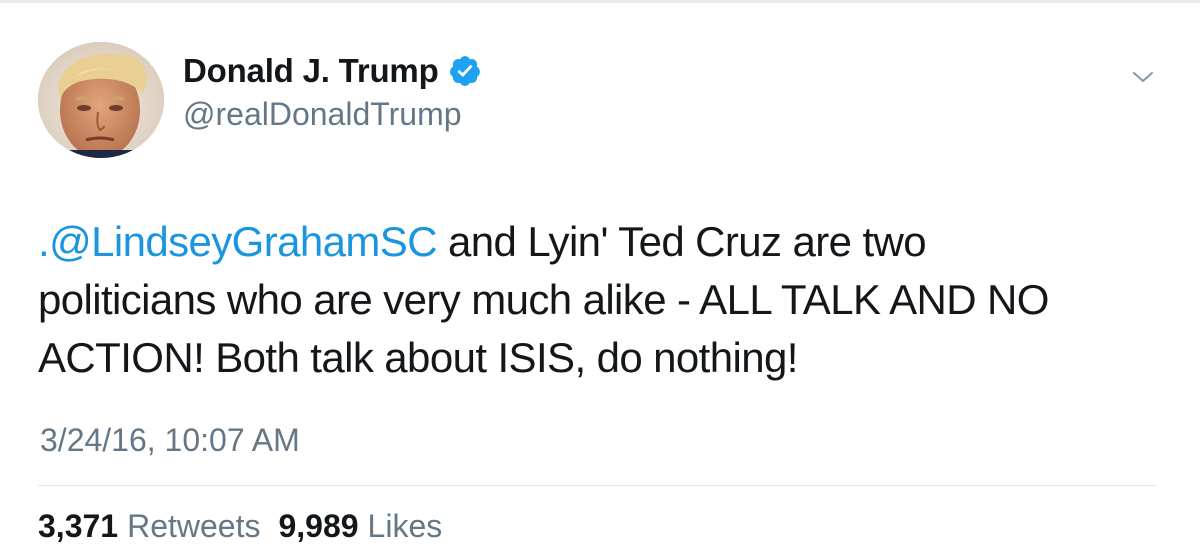 This screenshot has height=555, width=1200. I want to click on author-name-row: Donald J. Trump, so click(332, 71).